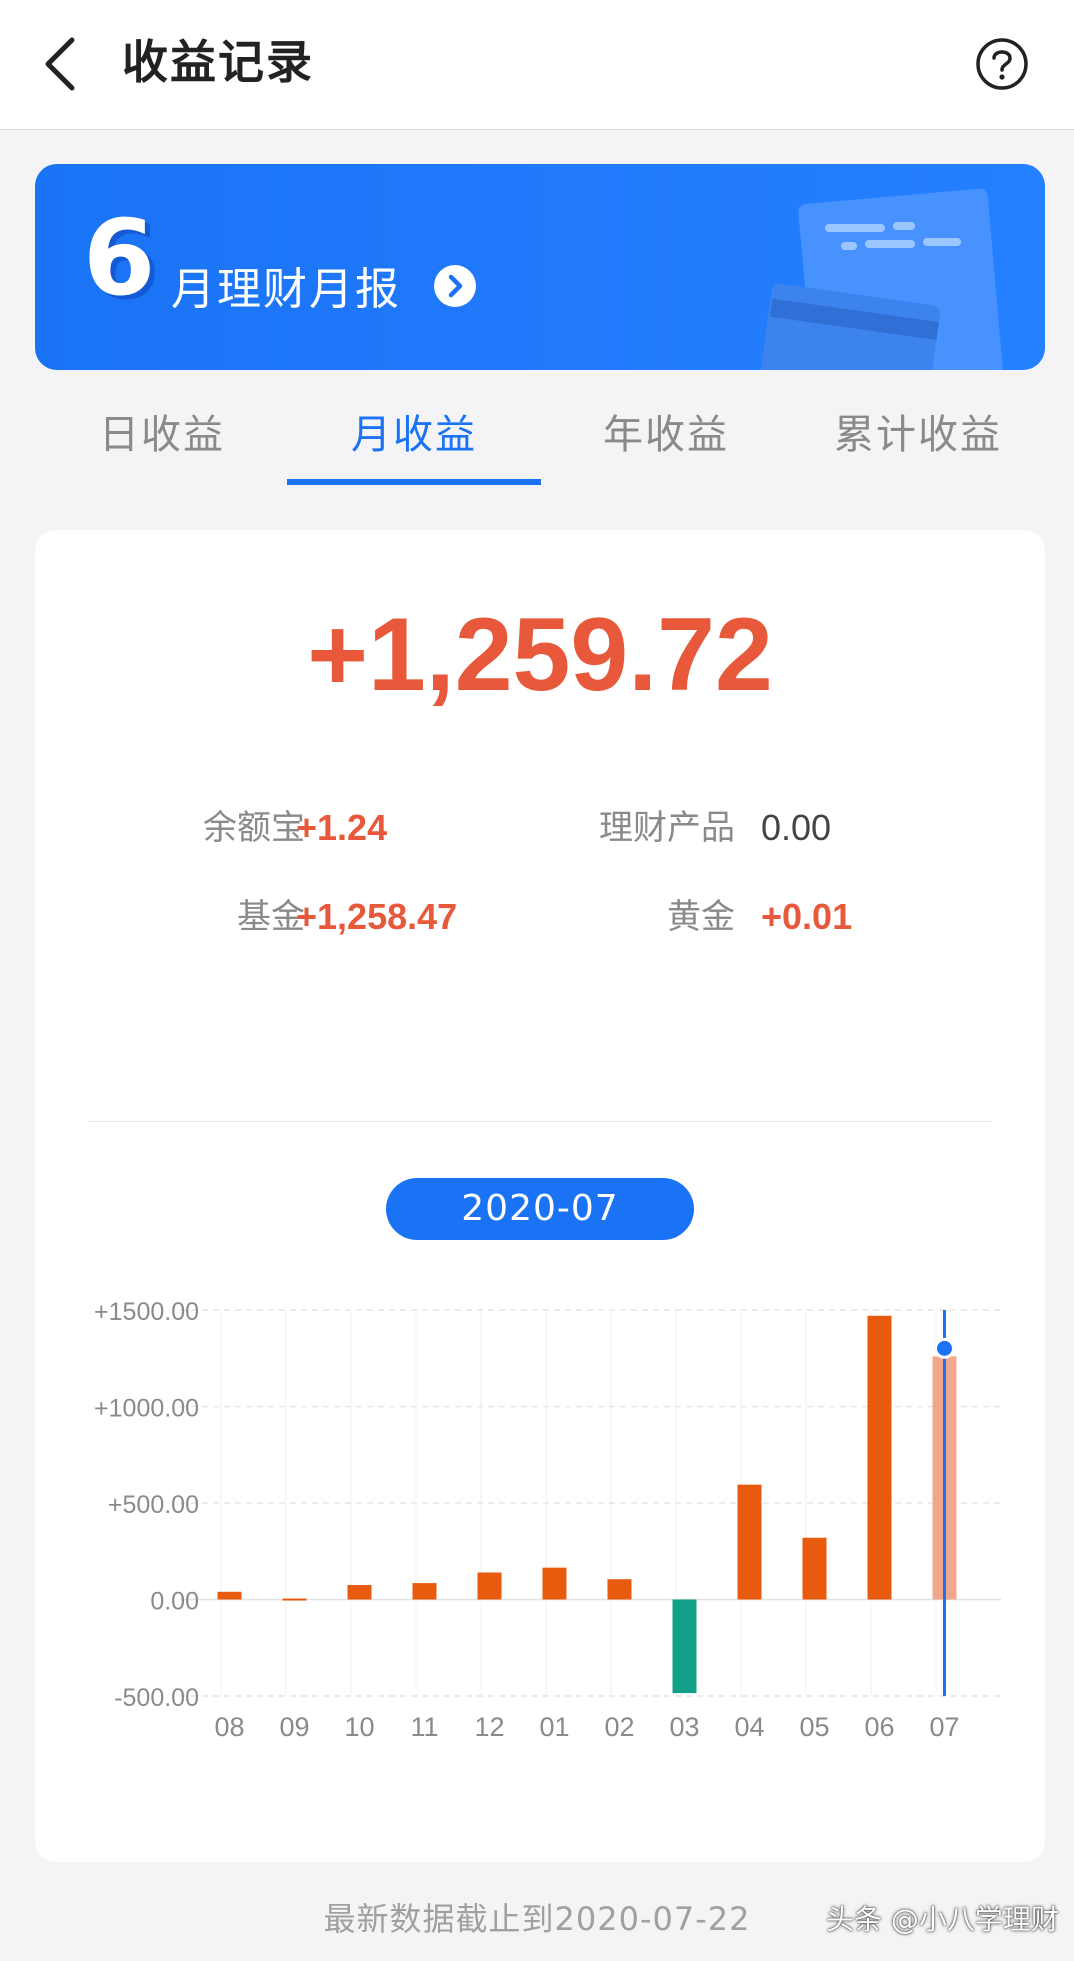 The image size is (1074, 1961). I want to click on x-tick-label: 03, so click(684, 1727).